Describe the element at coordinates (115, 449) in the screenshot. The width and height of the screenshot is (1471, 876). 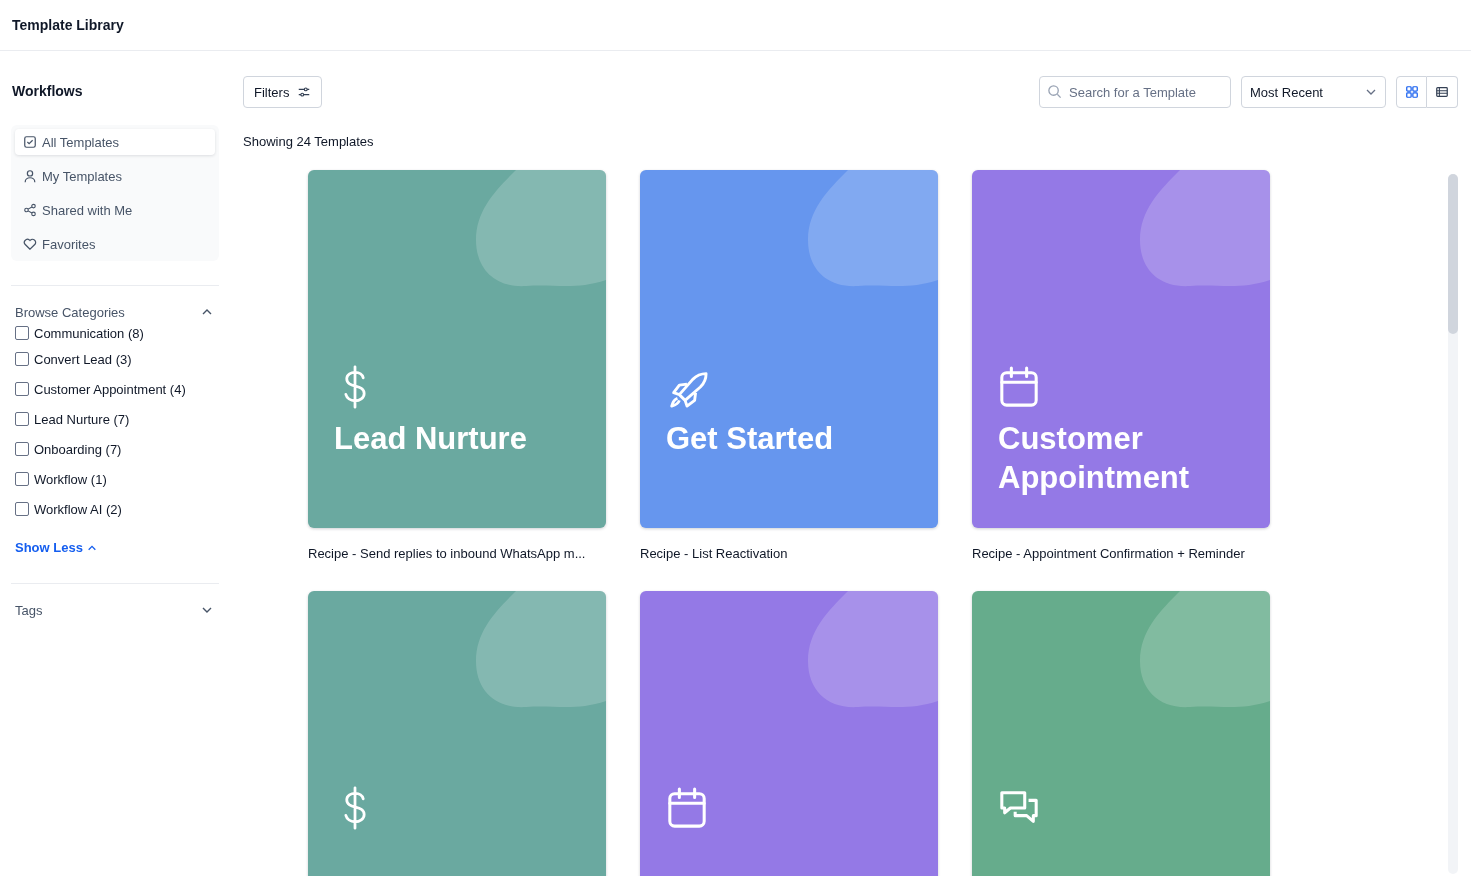
I see `category-checkbox: Onboarding (7)` at that location.